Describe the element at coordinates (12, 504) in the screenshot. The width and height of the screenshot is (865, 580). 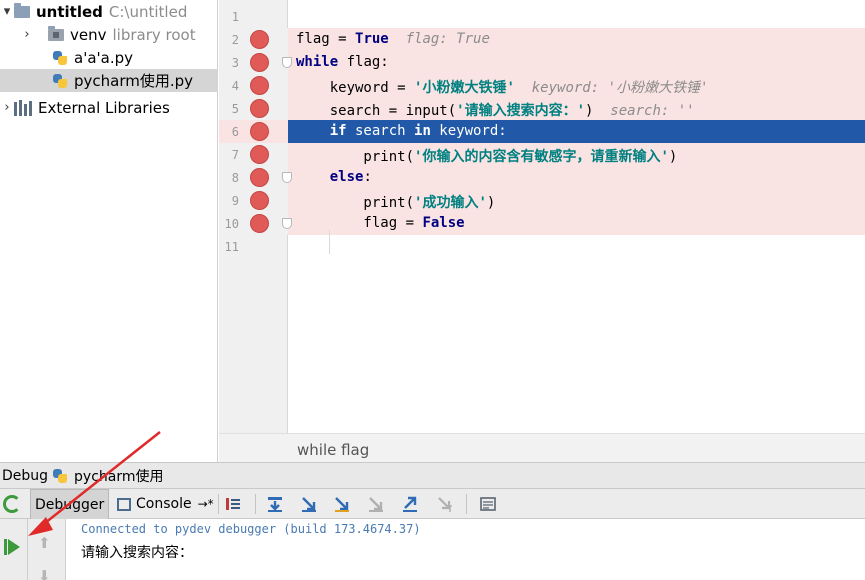
I see `rerun-icon` at that location.